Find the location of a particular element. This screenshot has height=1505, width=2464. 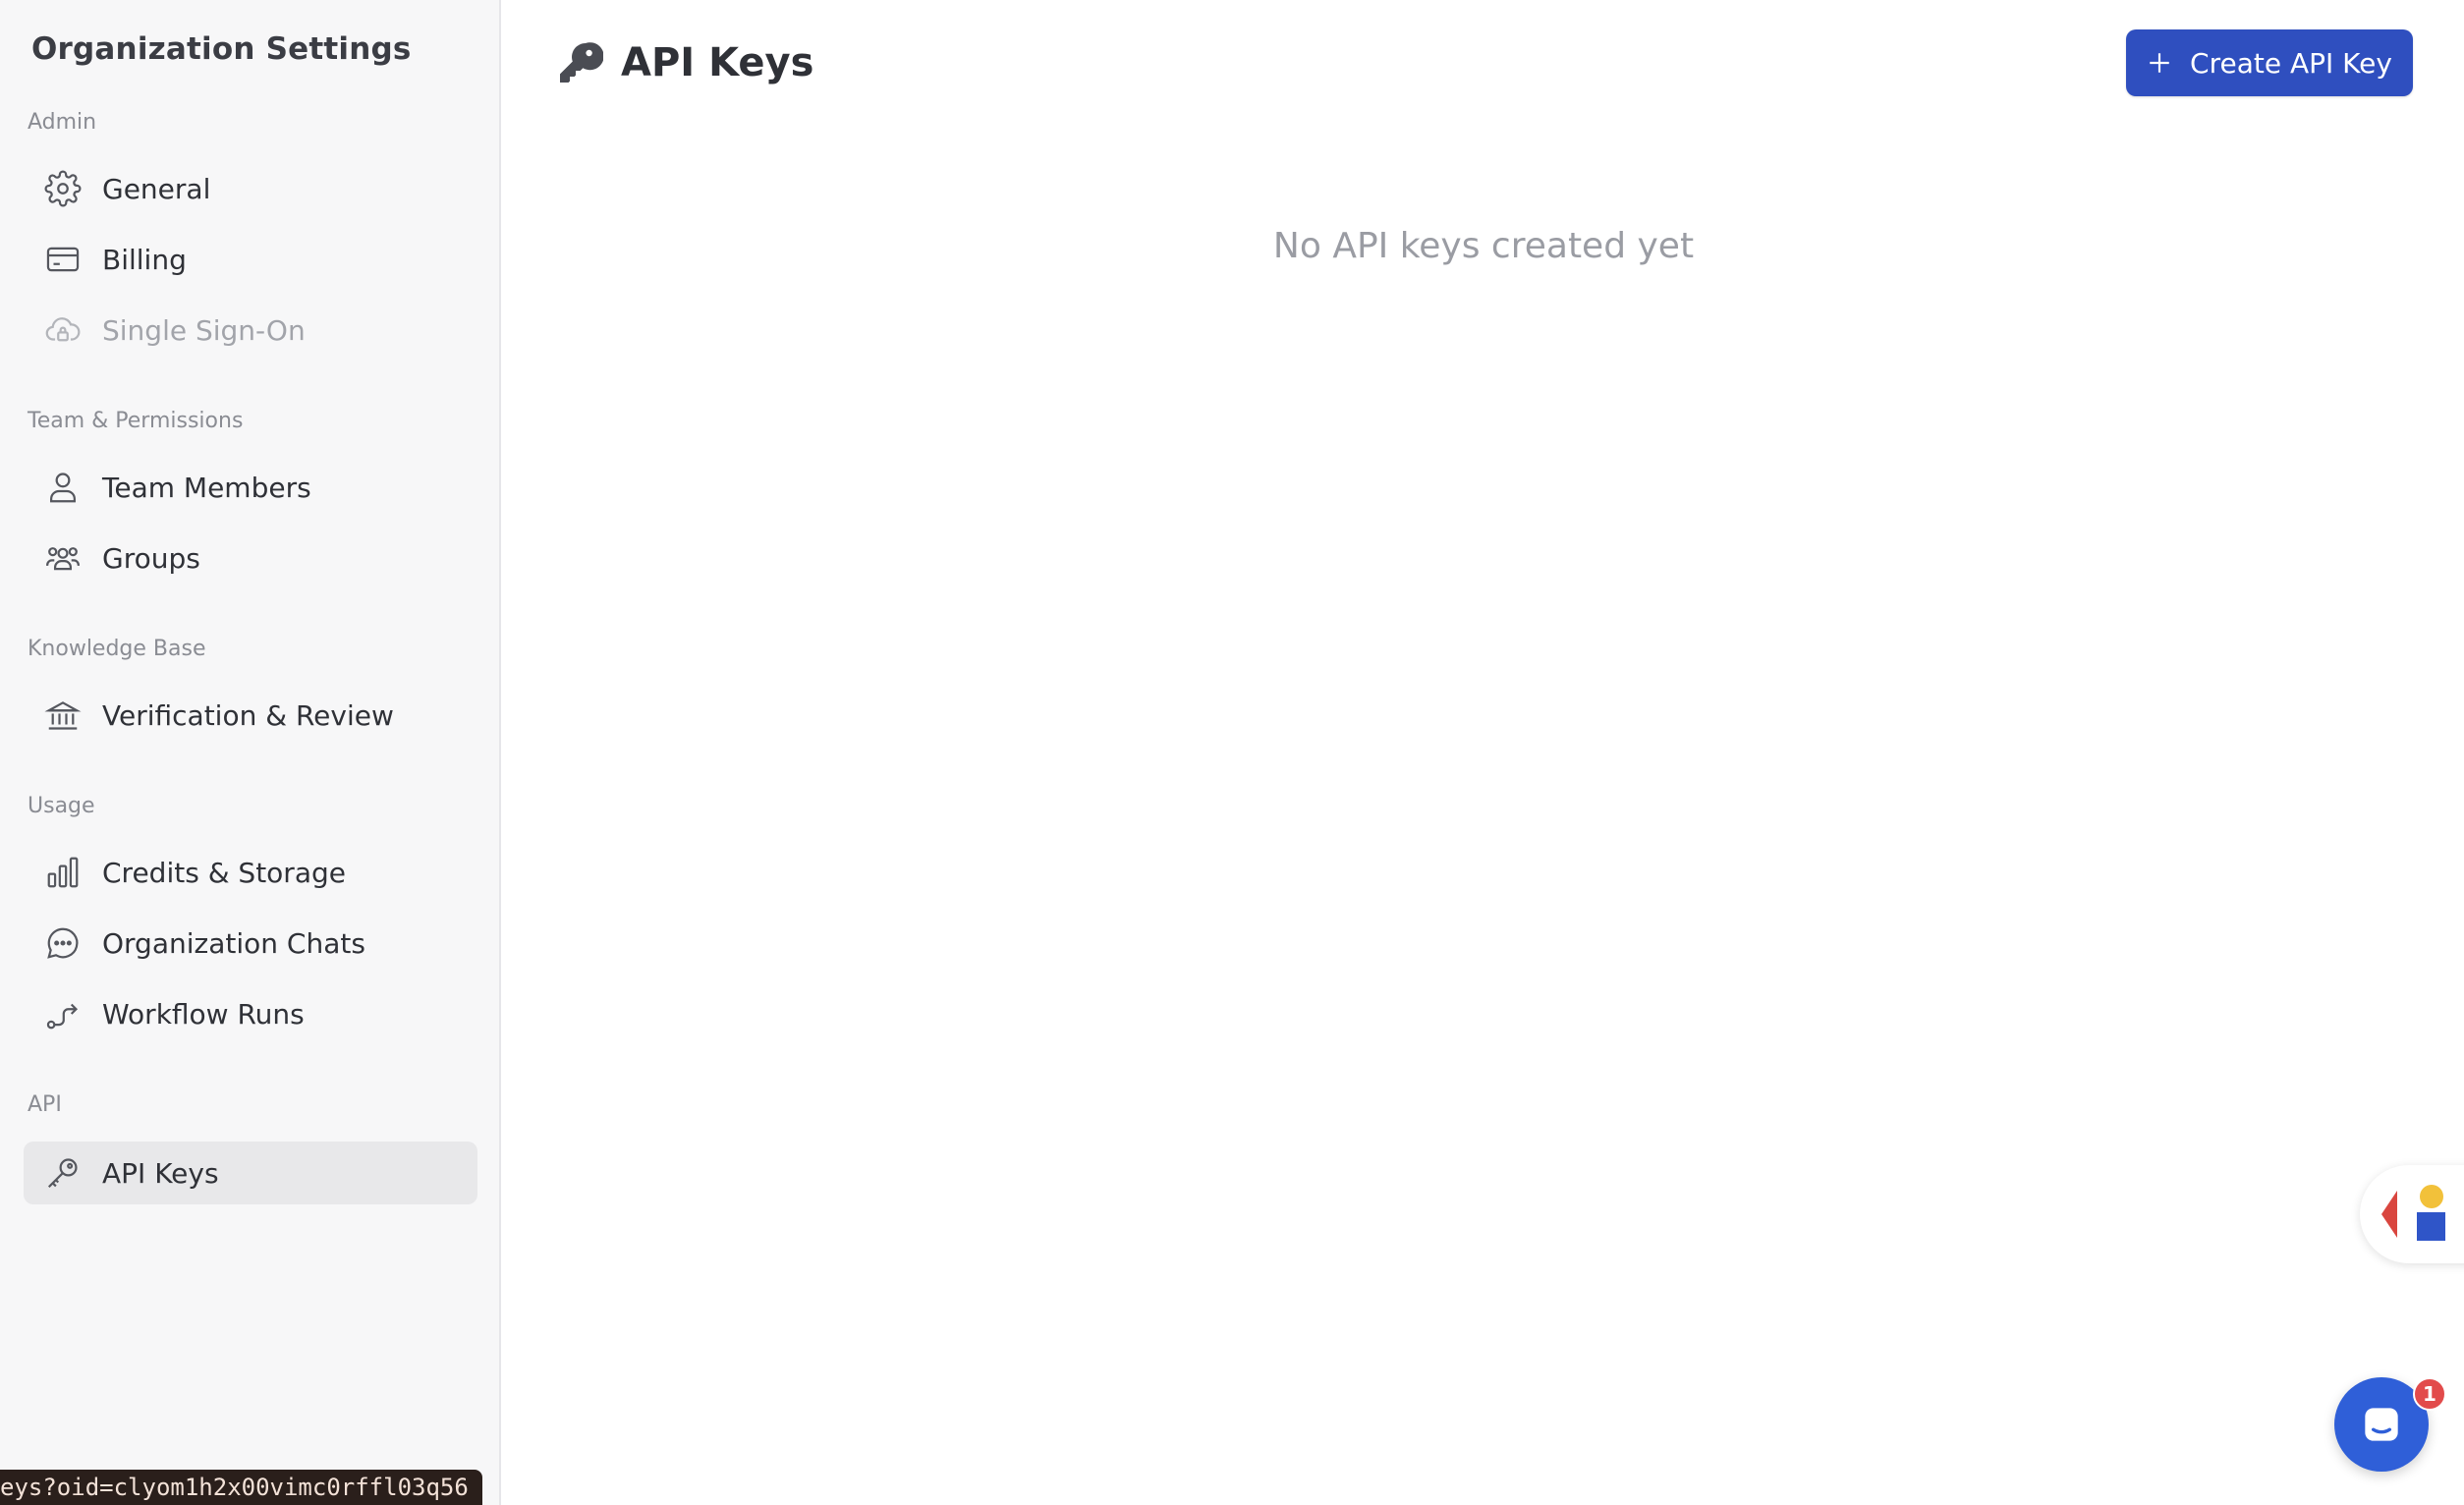

sidebar-item-team-members: Team Members is located at coordinates (250, 487).